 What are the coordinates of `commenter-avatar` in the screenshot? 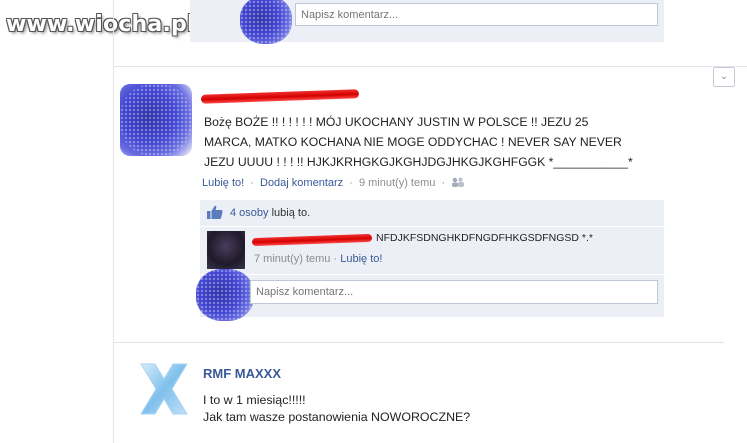 It's located at (226, 250).